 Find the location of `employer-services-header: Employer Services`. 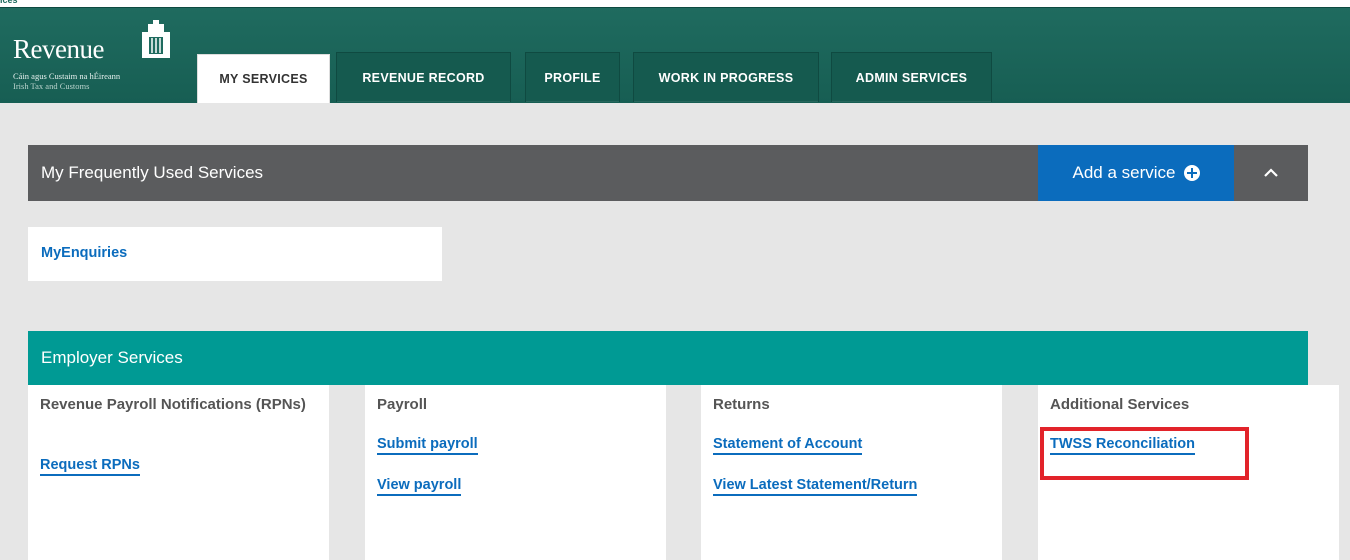

employer-services-header: Employer Services is located at coordinates (668, 358).